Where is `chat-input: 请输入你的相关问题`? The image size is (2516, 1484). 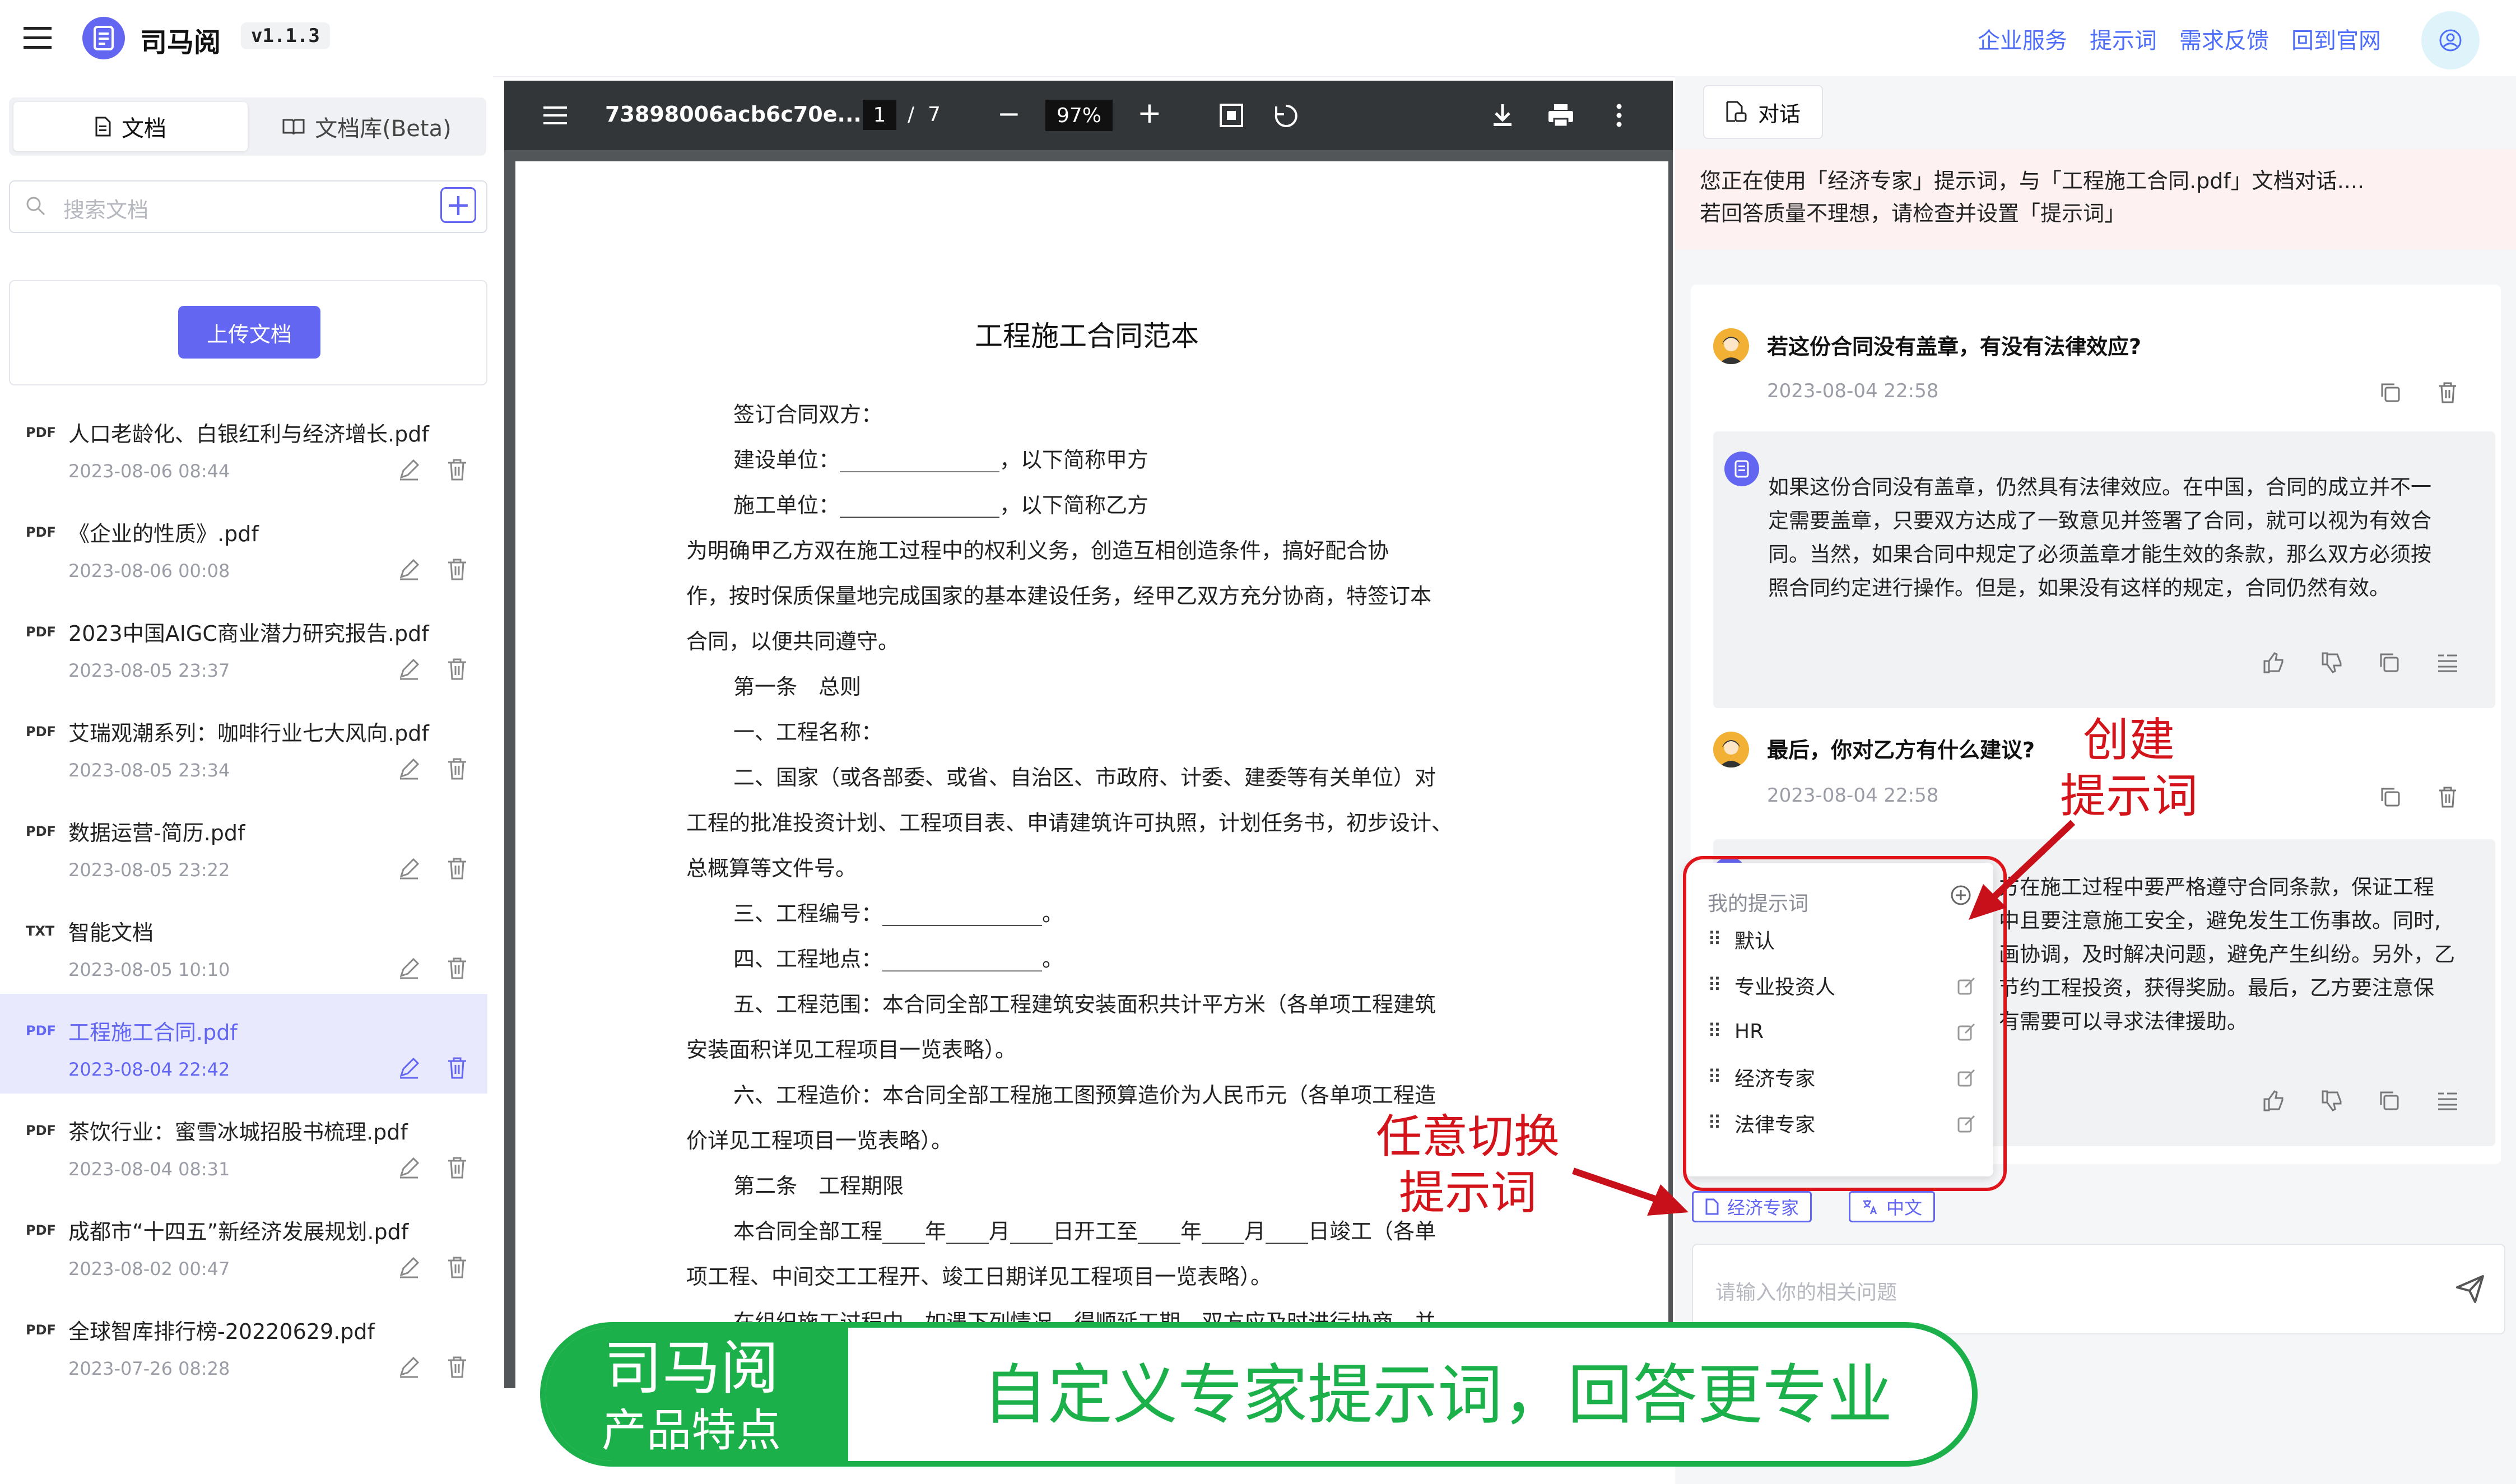
chat-input: 请输入你的相关问题 is located at coordinates (2098, 1289).